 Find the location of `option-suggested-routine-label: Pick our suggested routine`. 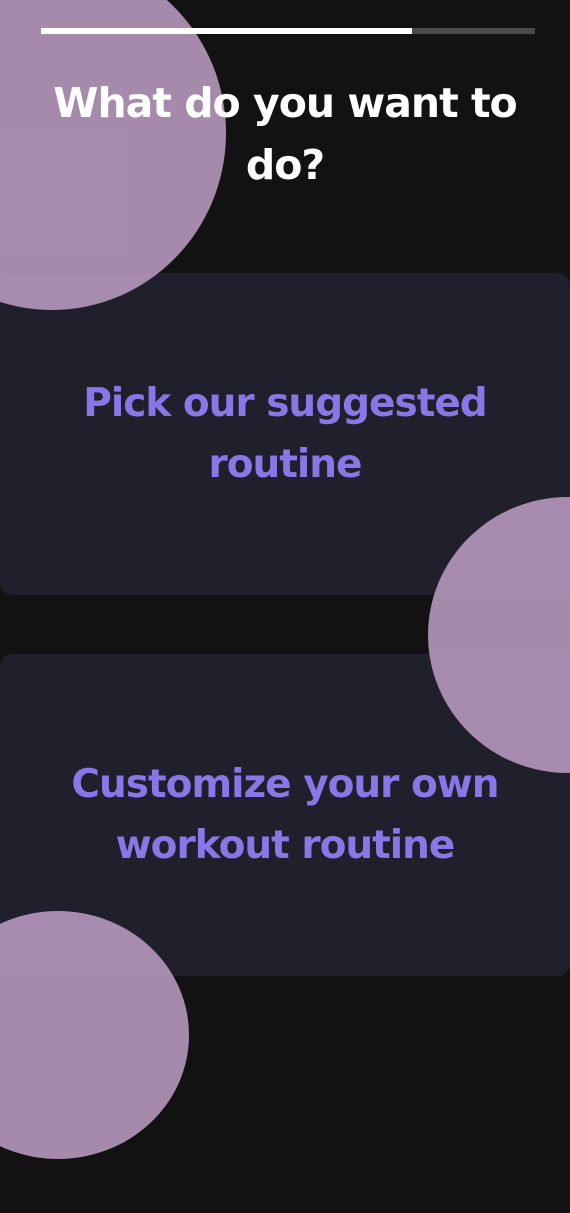

option-suggested-routine-label: Pick our suggested routine is located at coordinates (285, 434).